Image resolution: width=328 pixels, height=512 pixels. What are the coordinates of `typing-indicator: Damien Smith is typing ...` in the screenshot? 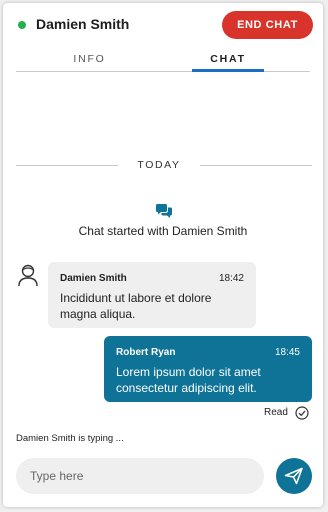 It's located at (70, 438).